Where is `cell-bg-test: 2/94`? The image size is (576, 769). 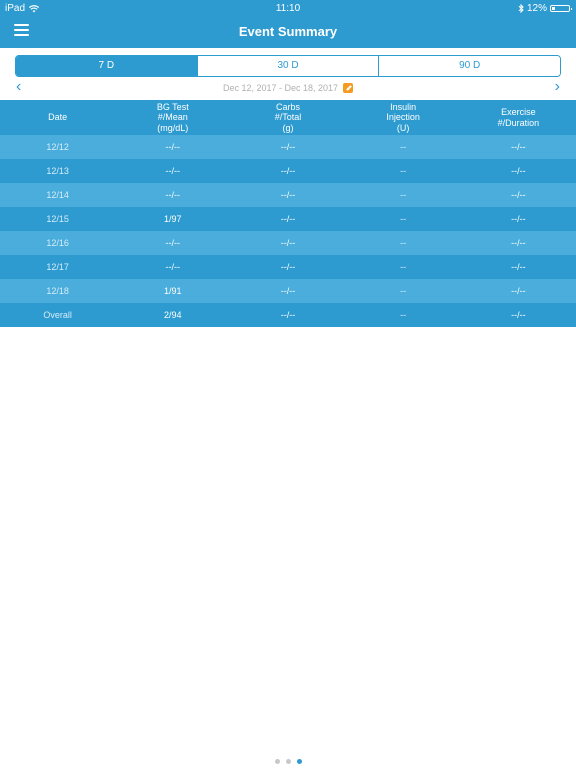
cell-bg-test: 2/94 is located at coordinates (173, 315).